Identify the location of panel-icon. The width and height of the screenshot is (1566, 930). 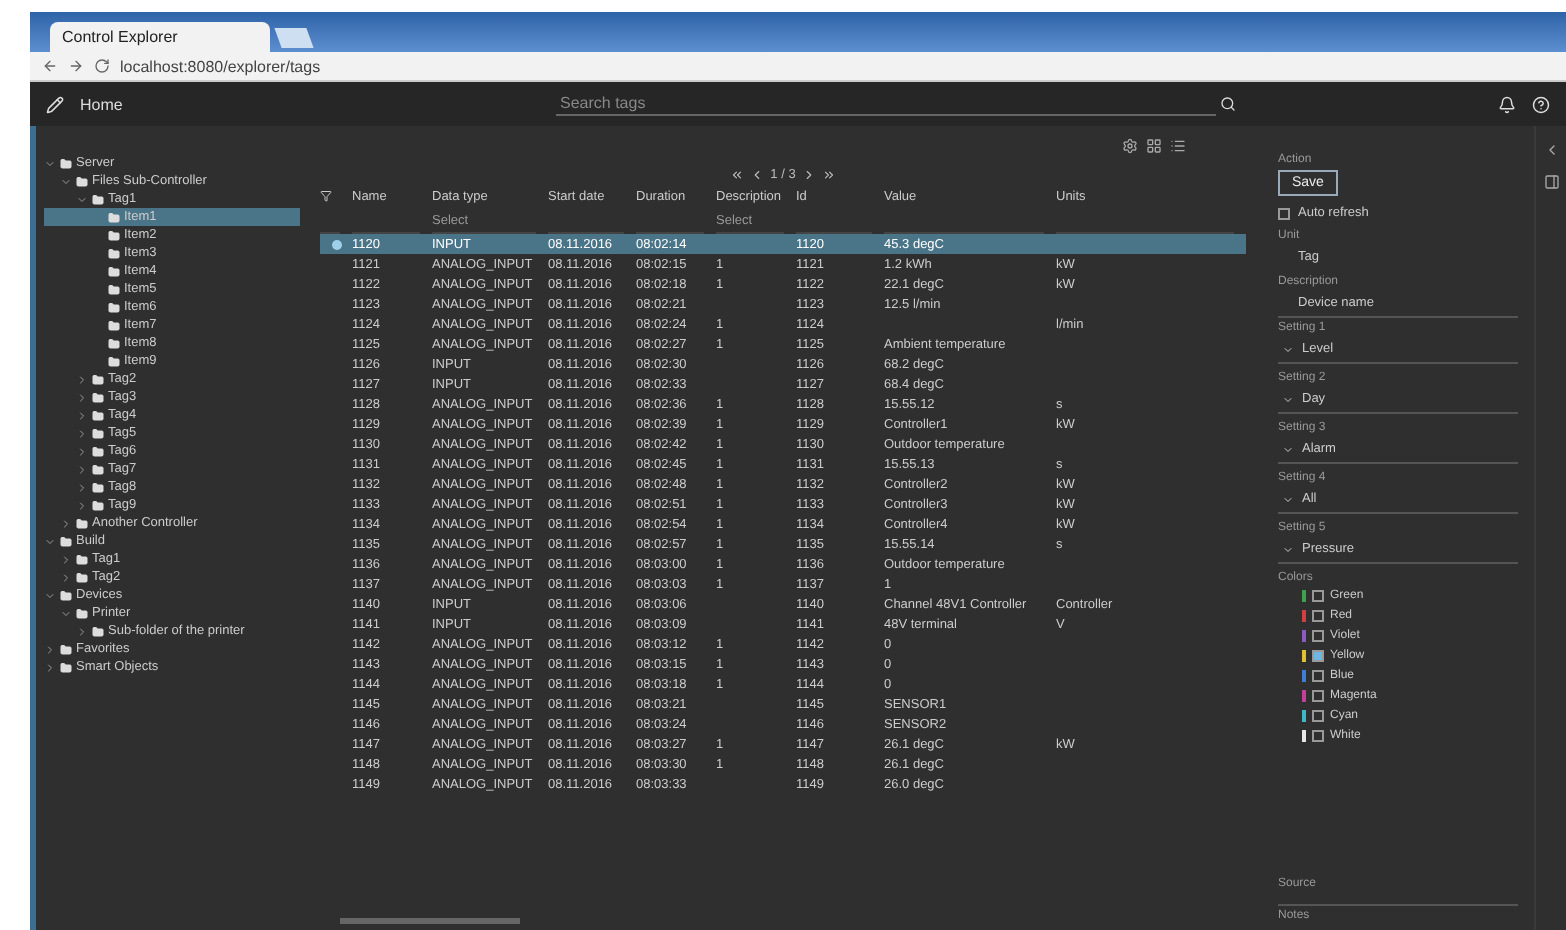
(1551, 182).